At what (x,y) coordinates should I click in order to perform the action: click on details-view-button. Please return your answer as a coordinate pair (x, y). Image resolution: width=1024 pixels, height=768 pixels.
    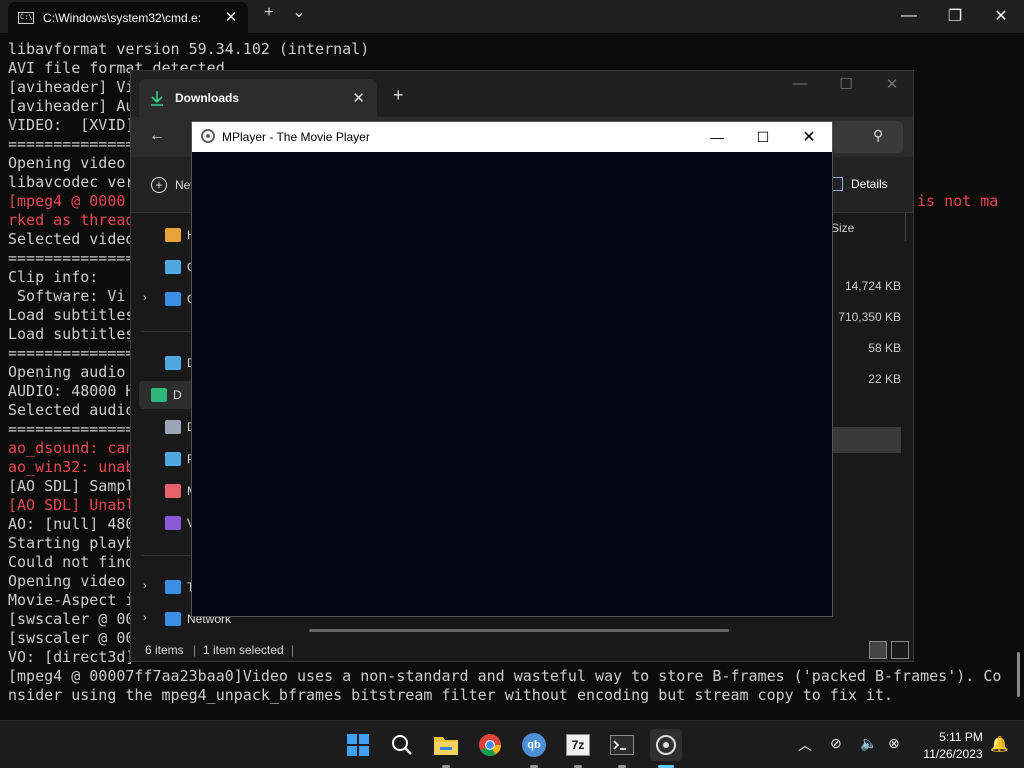
    Looking at the image, I should click on (878, 650).